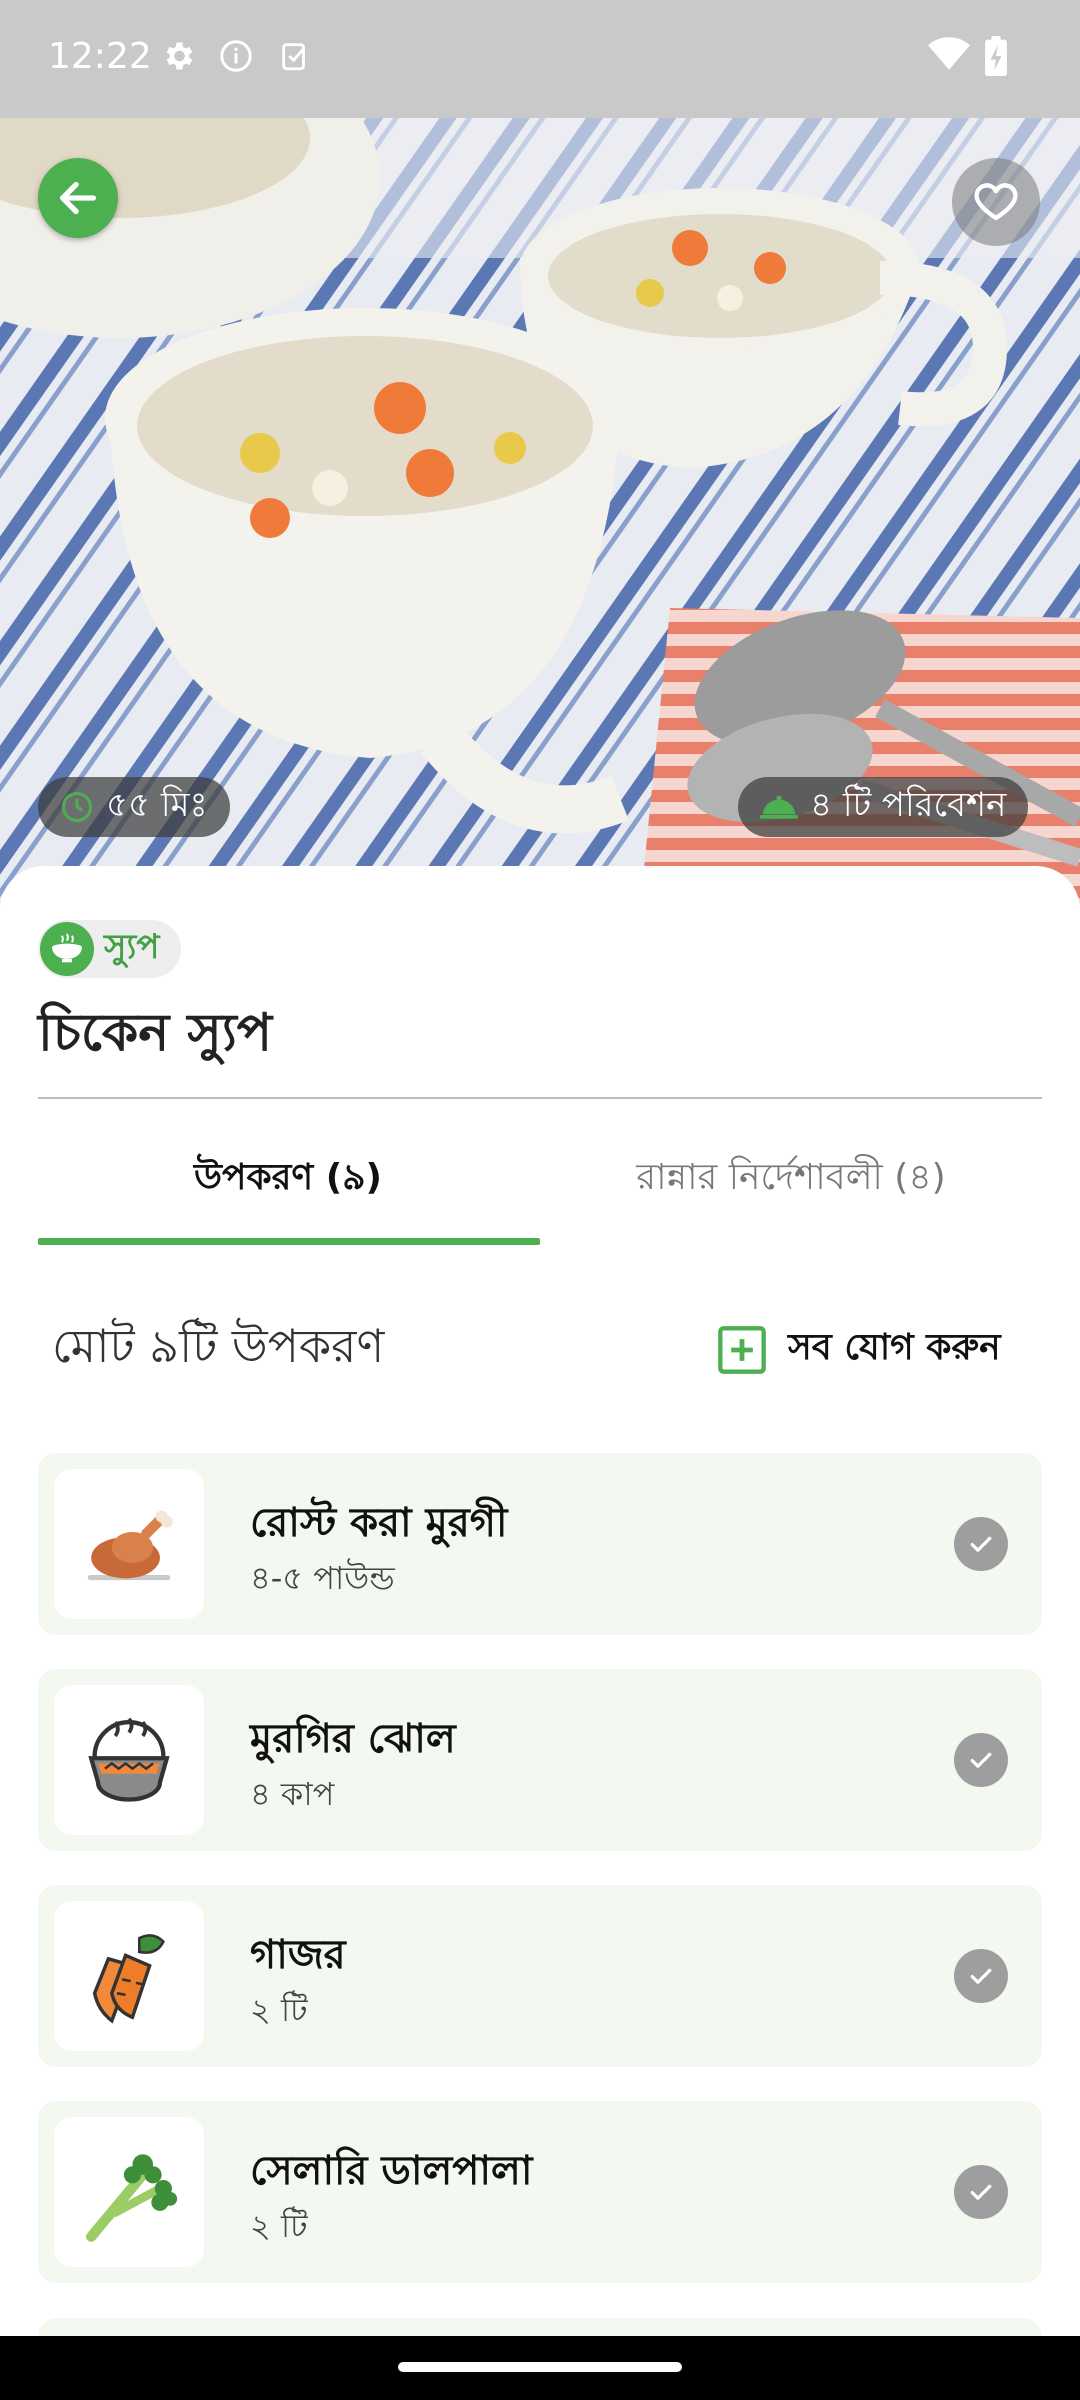 The height and width of the screenshot is (2400, 1080). I want to click on cook-time-badge: ৫৫ মিঃ, so click(134, 807).